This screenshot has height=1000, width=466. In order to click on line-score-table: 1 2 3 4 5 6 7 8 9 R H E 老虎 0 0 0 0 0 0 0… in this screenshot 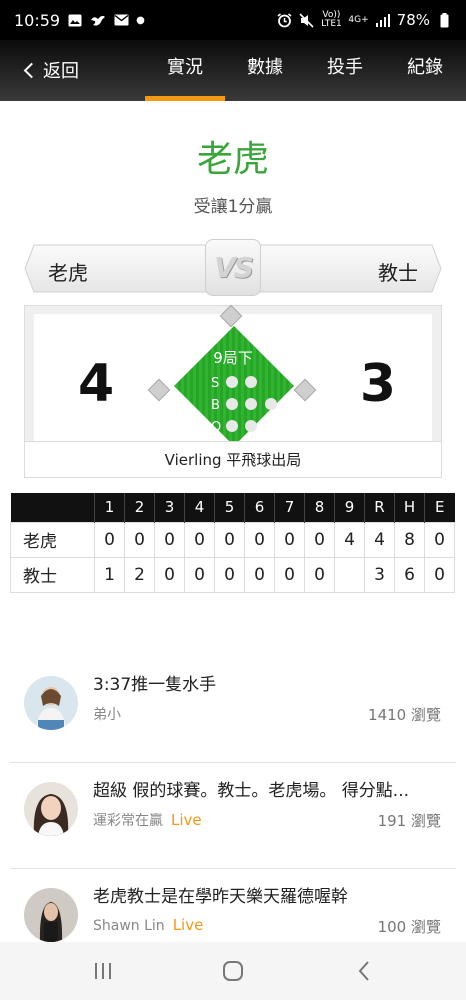, I will do `click(232, 543)`.